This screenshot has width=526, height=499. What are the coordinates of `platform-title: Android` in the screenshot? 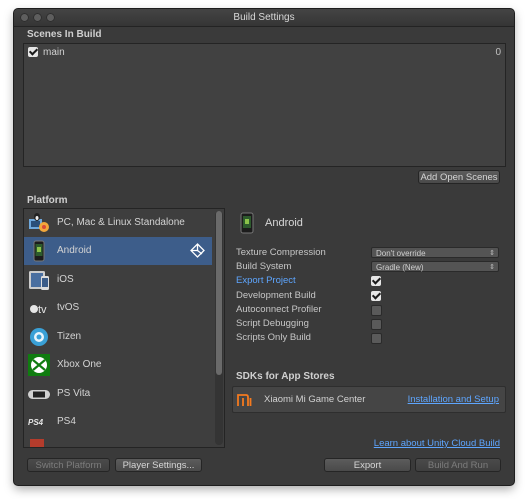 It's located at (284, 223).